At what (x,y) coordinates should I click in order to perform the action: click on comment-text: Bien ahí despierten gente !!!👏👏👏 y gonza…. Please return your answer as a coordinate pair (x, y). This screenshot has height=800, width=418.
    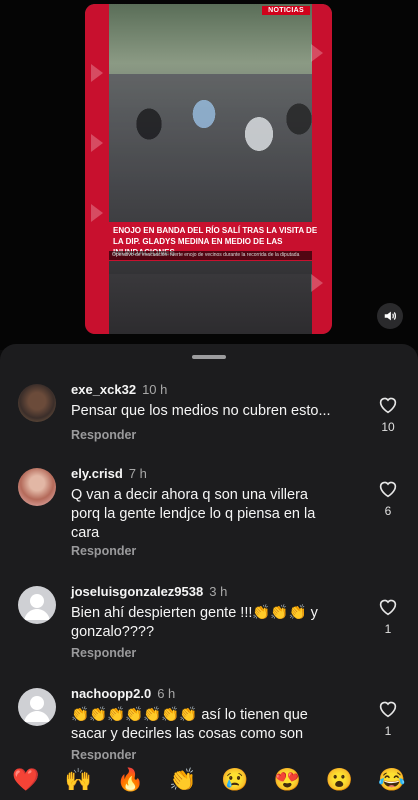
    Looking at the image, I should click on (194, 622).